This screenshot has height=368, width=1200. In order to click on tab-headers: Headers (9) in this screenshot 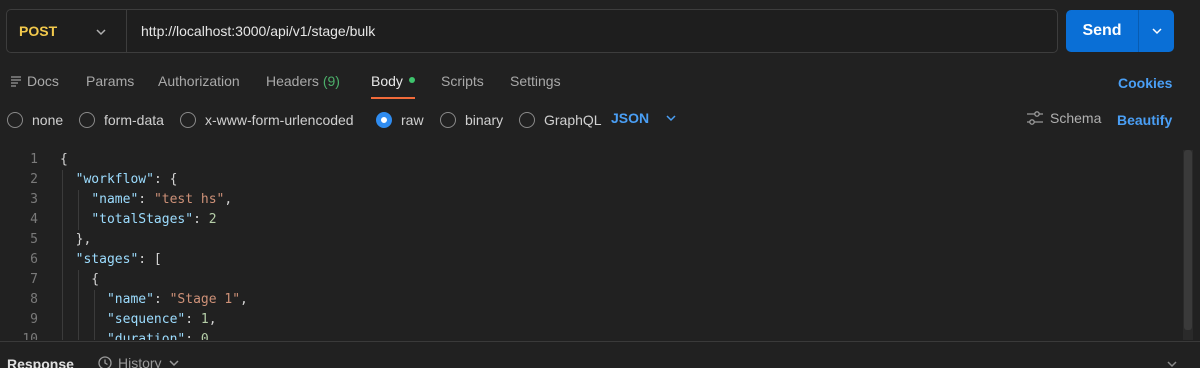, I will do `click(303, 82)`.